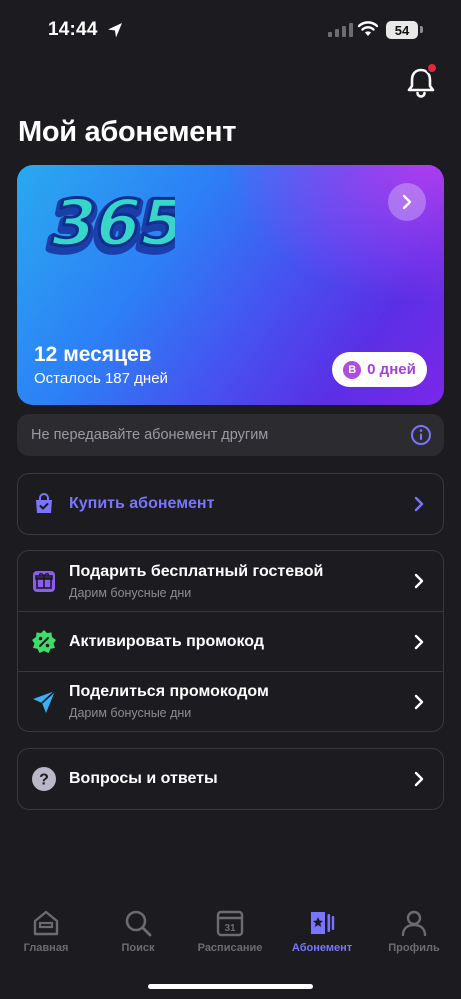  What do you see at coordinates (414, 948) in the screenshot?
I see `tab-label: Профиль` at bounding box center [414, 948].